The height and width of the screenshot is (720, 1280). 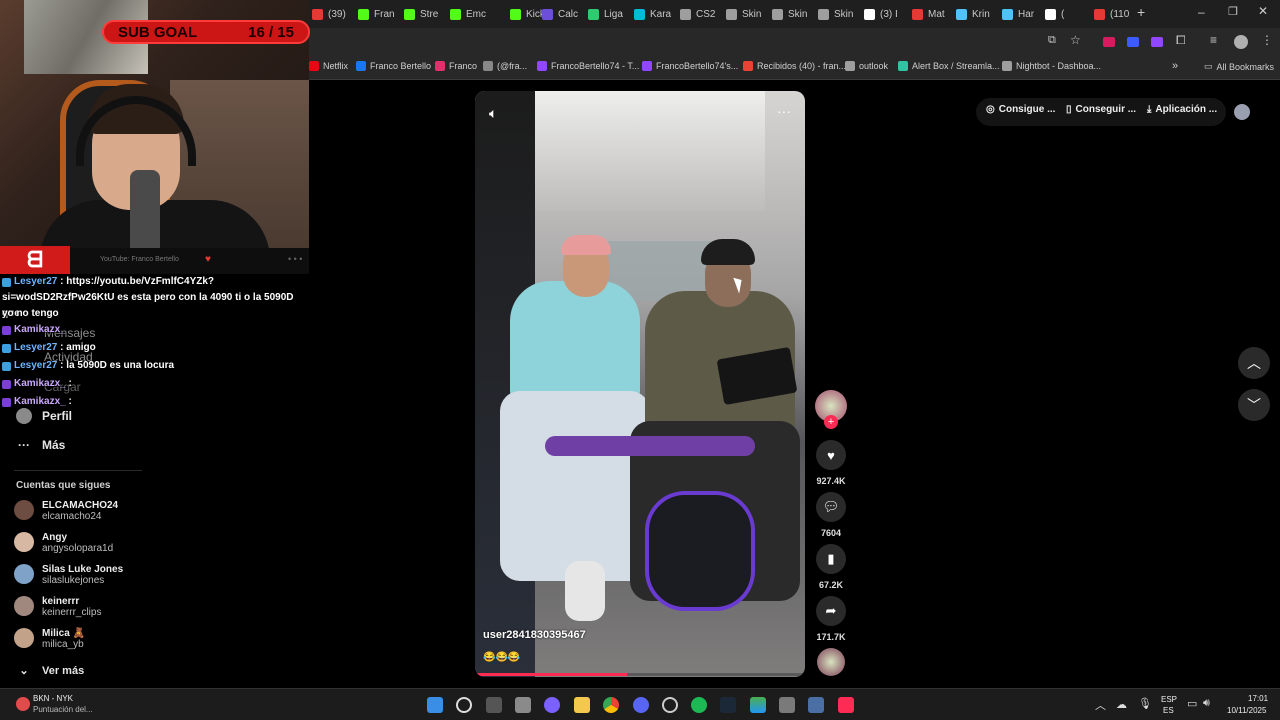 I want to click on bookmark-item: Netflix, so click(x=328, y=66).